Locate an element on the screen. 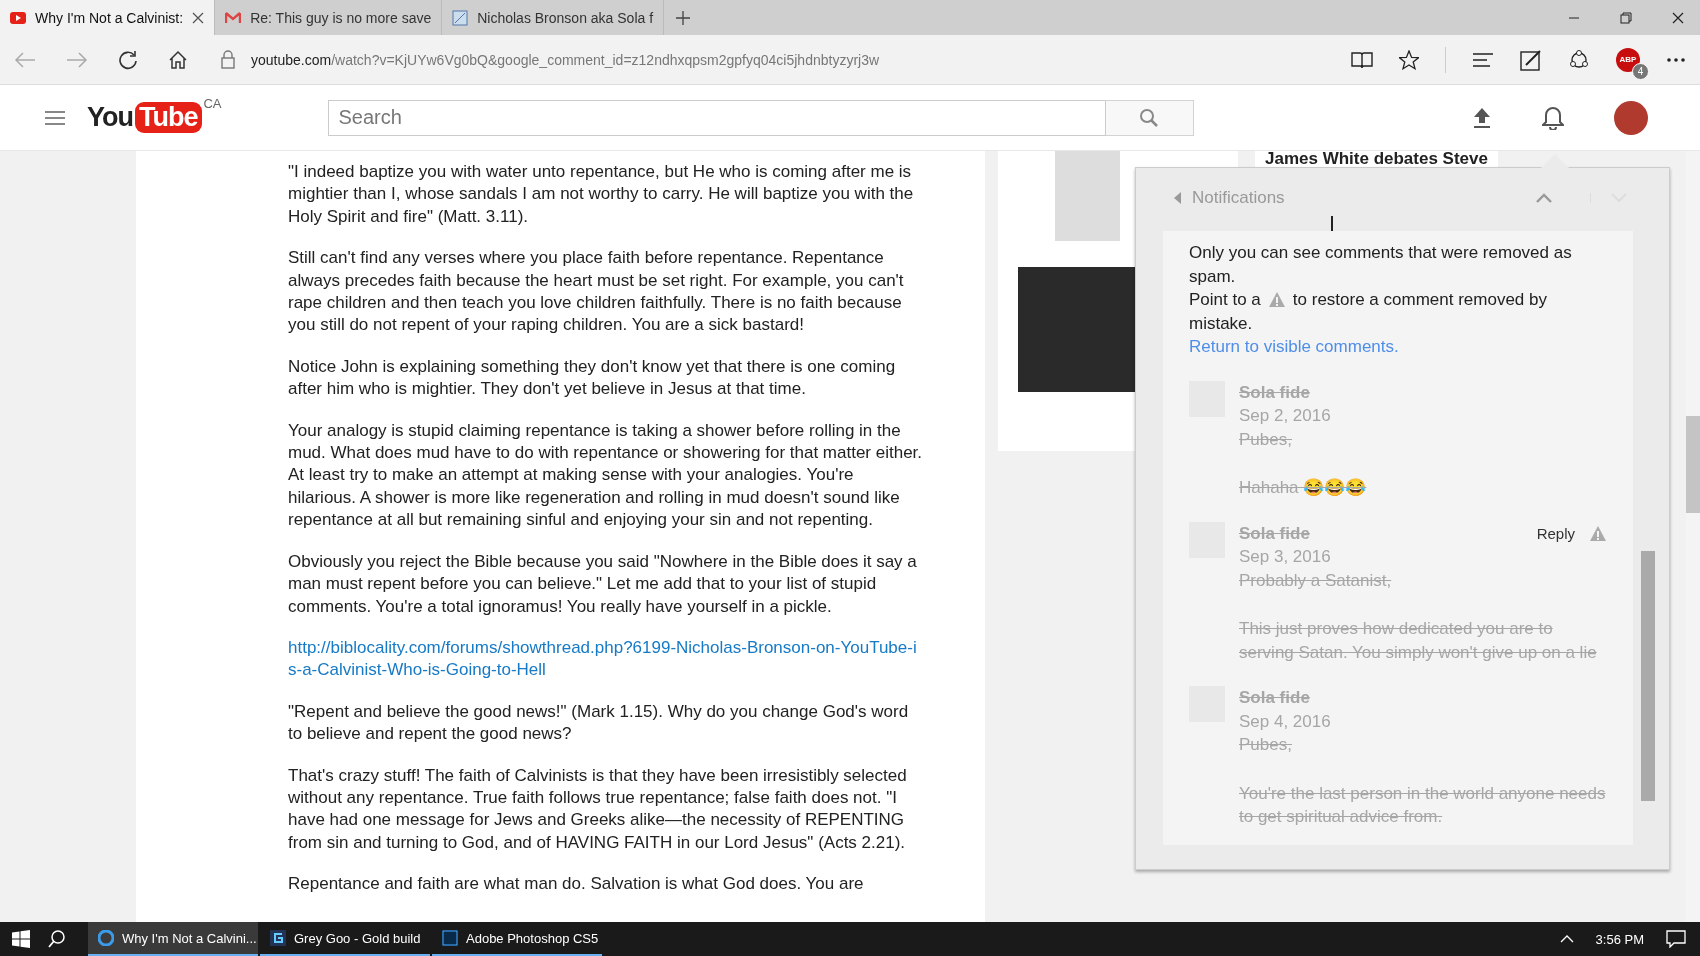 The height and width of the screenshot is (956, 1700). bell-icon is located at coordinates (1553, 117).